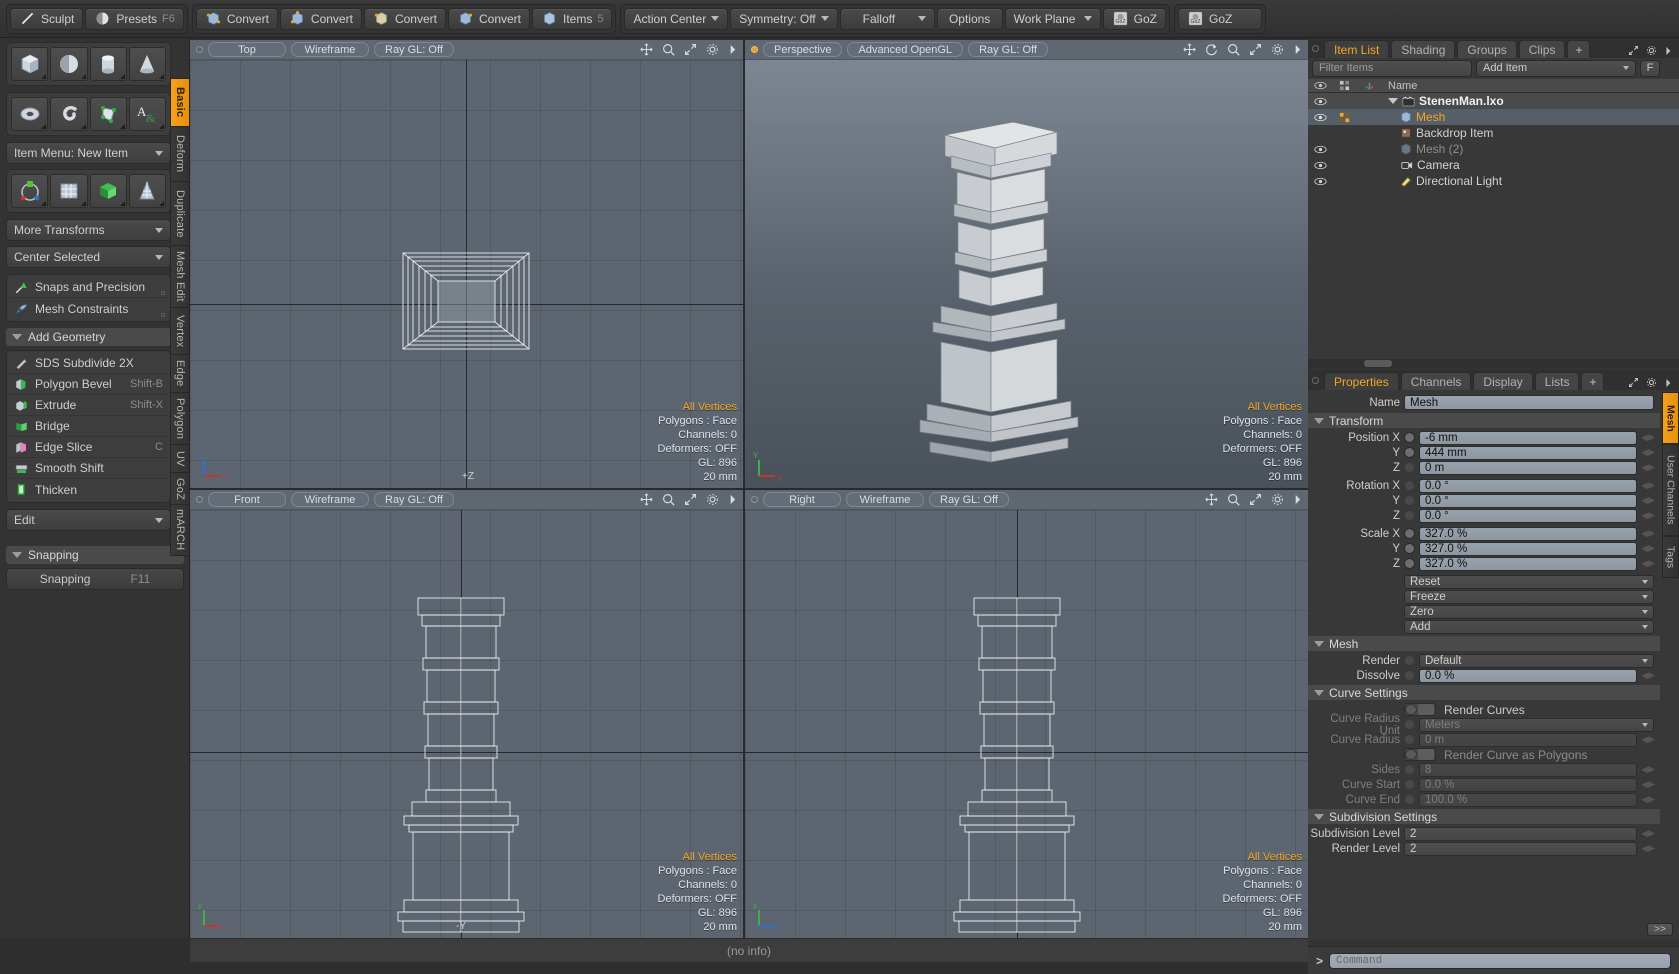 The image size is (1679, 974). I want to click on transform-section-header: Transform, so click(1484, 420).